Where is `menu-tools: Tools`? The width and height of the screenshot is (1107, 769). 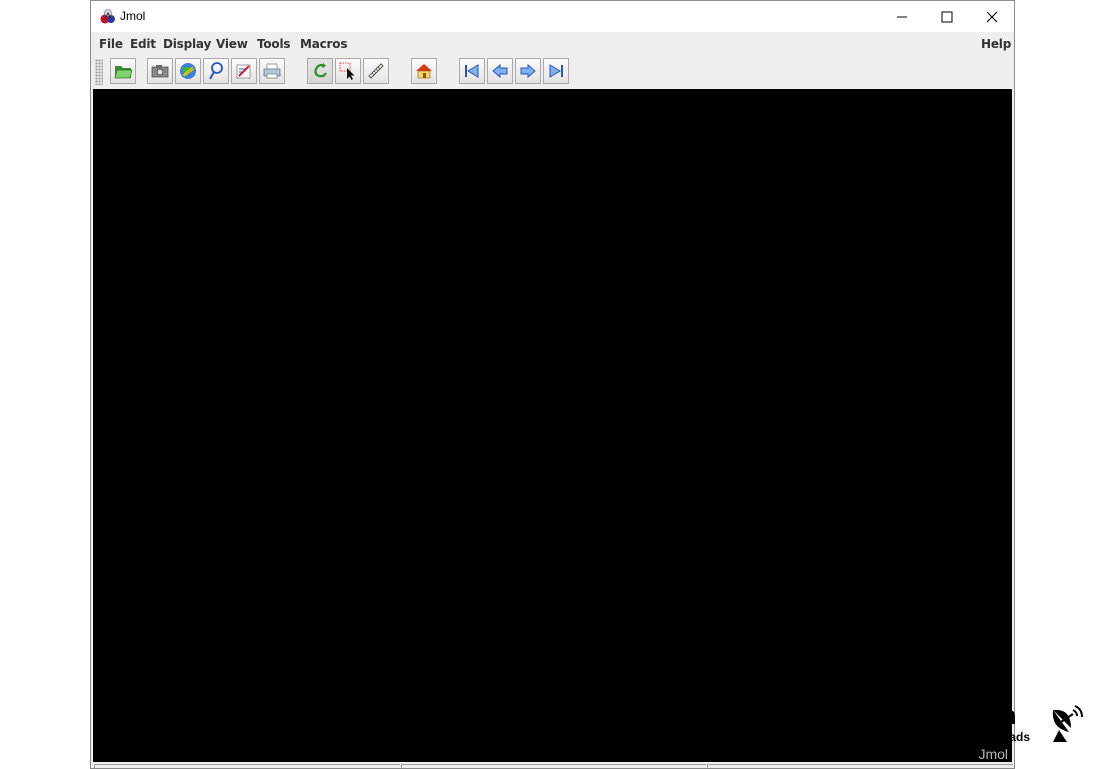
menu-tools: Tools is located at coordinates (274, 44).